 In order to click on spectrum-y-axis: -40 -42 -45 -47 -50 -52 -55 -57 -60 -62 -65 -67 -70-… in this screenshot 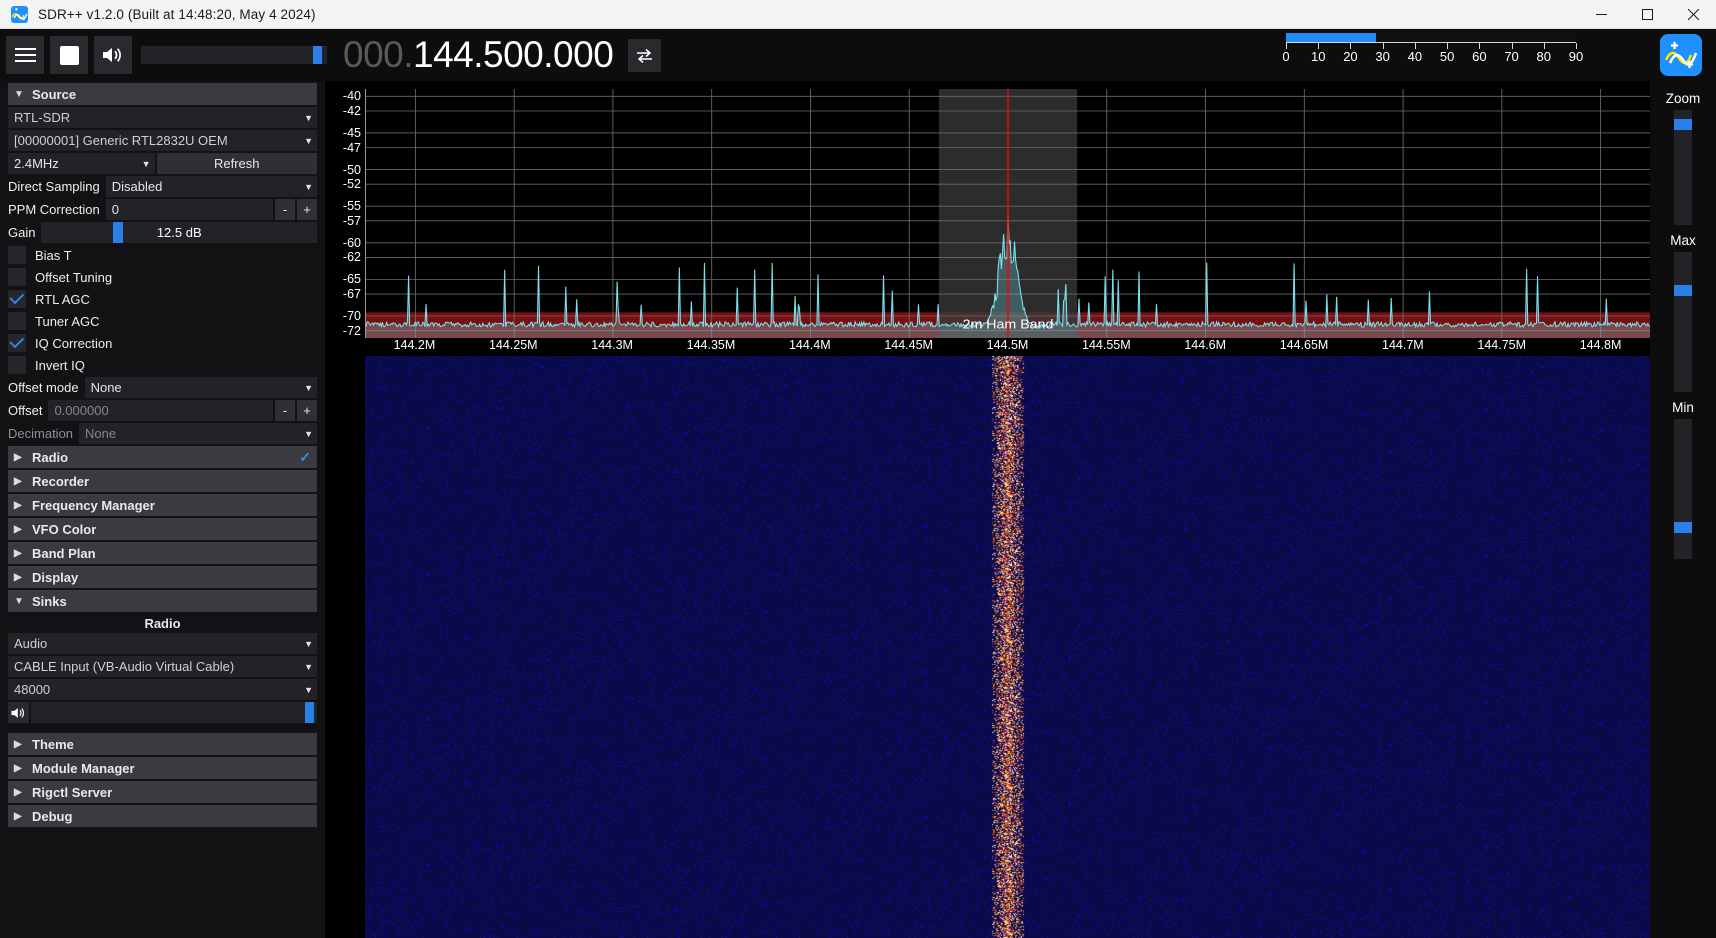, I will do `click(345, 218)`.